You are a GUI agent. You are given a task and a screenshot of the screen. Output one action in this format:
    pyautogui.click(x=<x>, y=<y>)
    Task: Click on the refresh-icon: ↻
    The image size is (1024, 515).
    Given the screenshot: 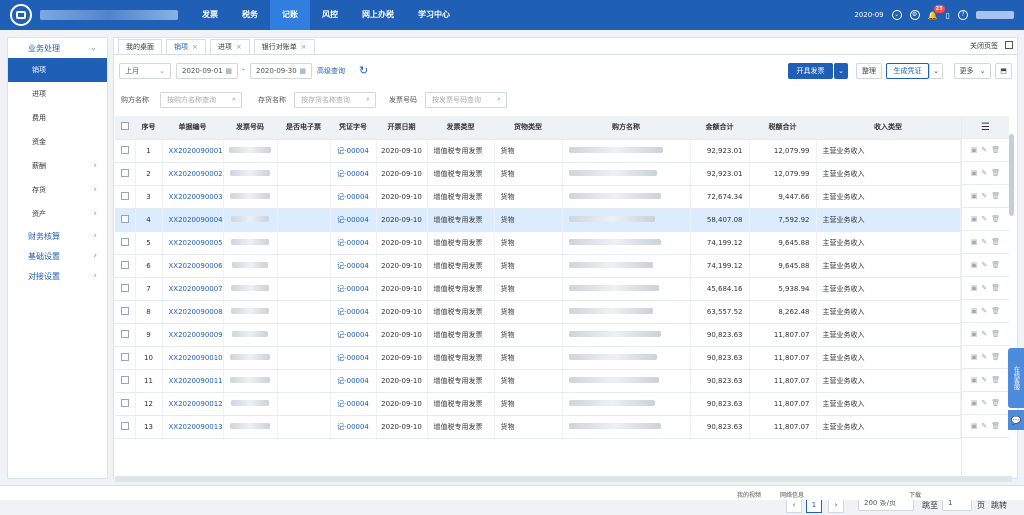 What is the action you would take?
    pyautogui.click(x=363, y=71)
    